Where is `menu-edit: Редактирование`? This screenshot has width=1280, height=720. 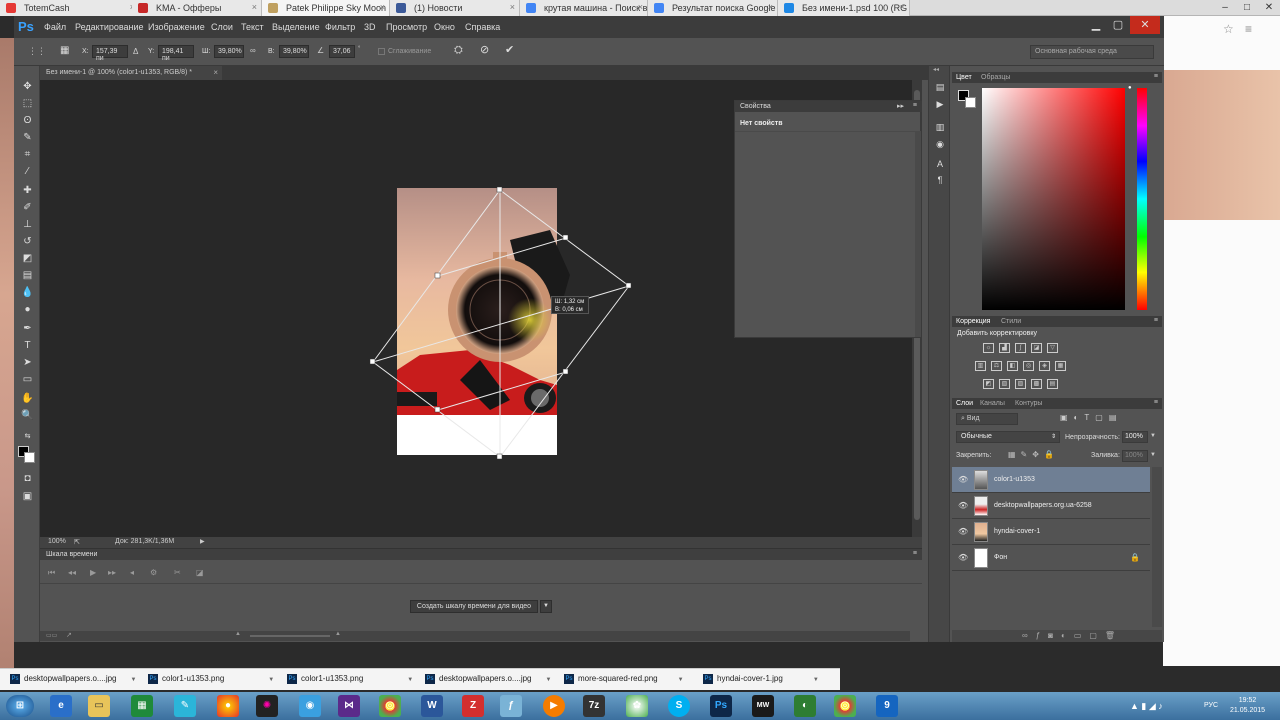 menu-edit: Редактирование is located at coordinates (109, 27).